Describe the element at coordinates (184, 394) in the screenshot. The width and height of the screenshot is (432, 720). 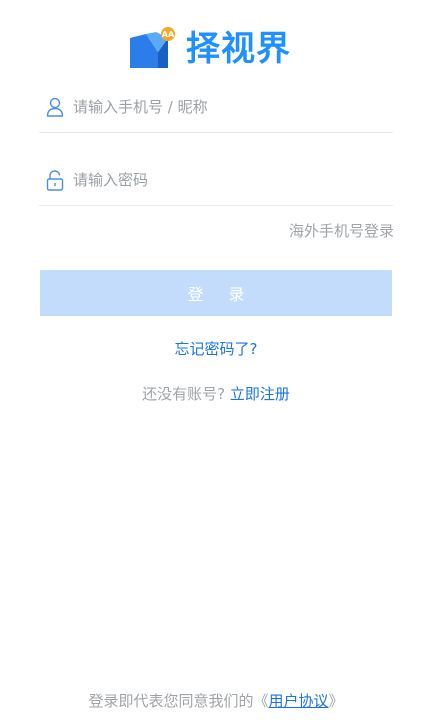
I see `no-account-text: 还没有账号?` at that location.